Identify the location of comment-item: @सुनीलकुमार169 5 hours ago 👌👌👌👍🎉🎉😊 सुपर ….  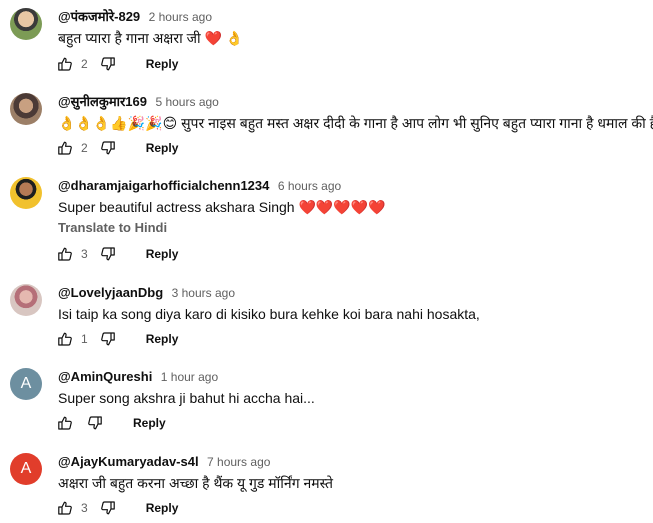
(326, 128).